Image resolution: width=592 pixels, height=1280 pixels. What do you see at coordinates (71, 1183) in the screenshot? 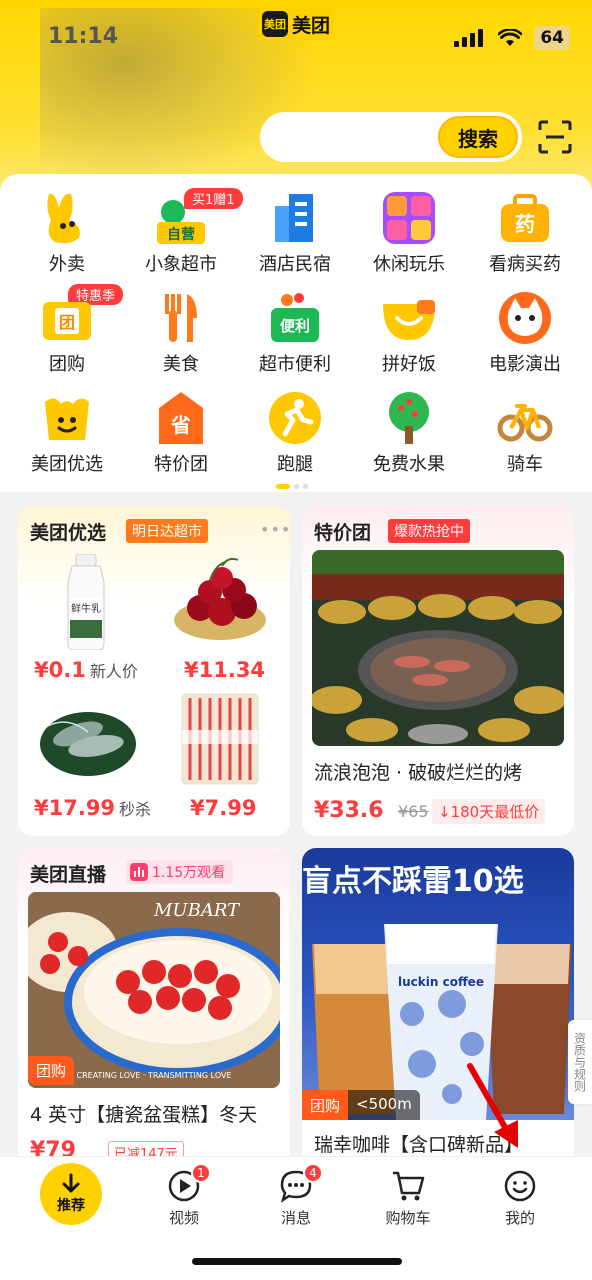
I see `arrow-down-icon` at bounding box center [71, 1183].